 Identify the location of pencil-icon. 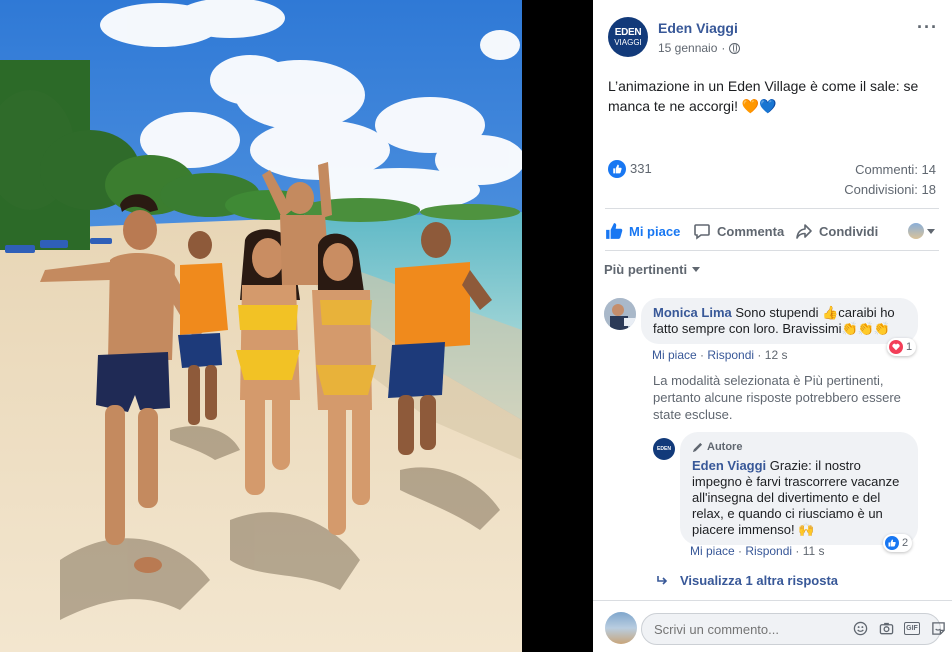
(697, 447).